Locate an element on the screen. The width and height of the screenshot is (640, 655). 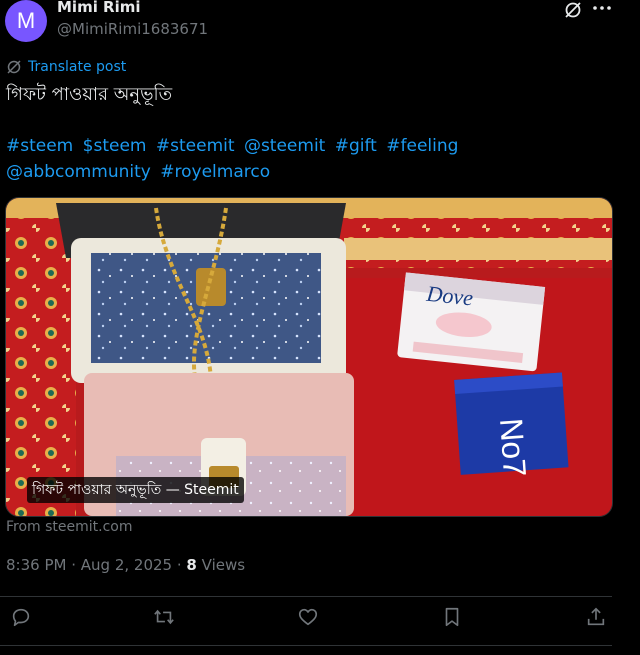
like-icon is located at coordinates (308, 617).